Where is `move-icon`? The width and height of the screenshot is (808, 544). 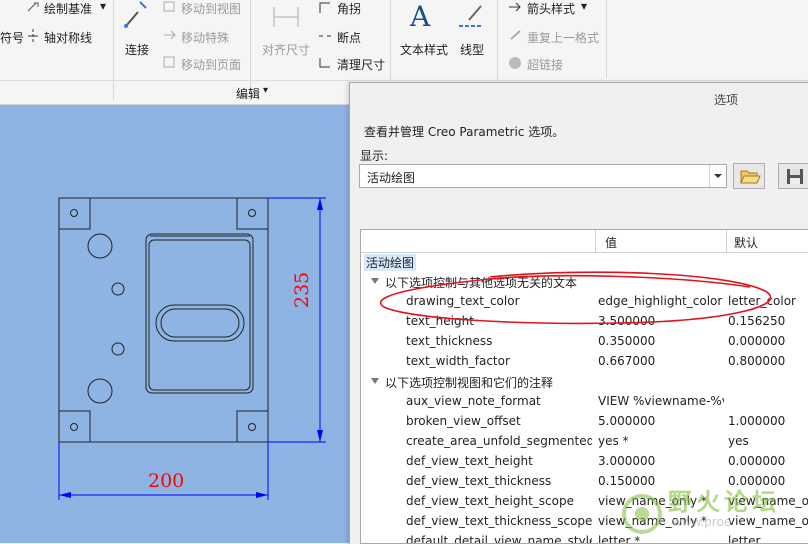
move-icon is located at coordinates (170, 8).